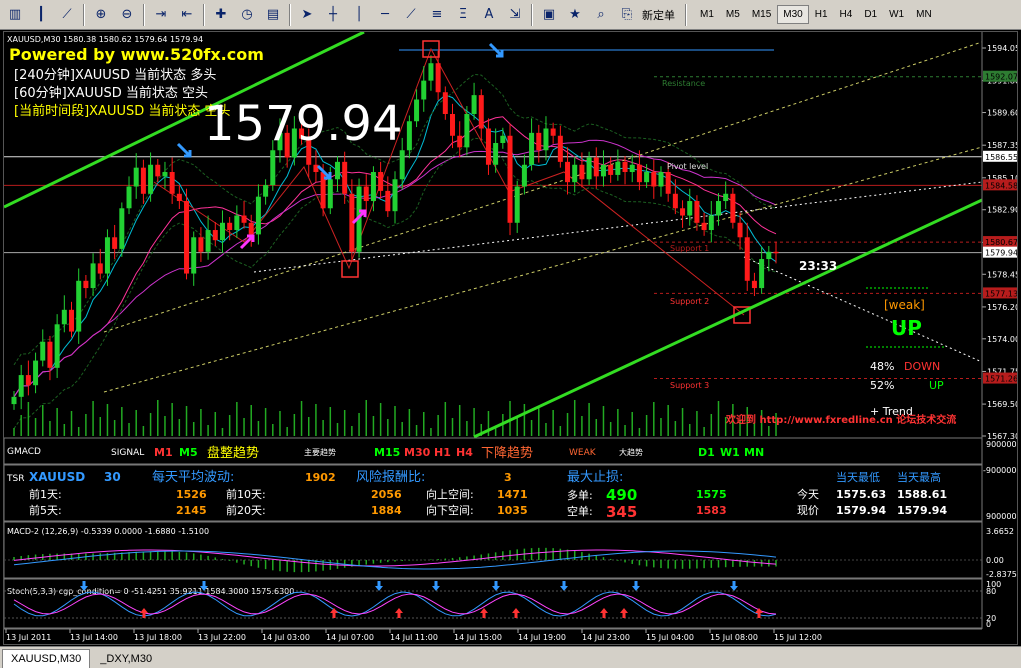 Image resolution: width=1021 pixels, height=668 pixels. I want to click on tsr-high-label: 当天最高, so click(919, 477).